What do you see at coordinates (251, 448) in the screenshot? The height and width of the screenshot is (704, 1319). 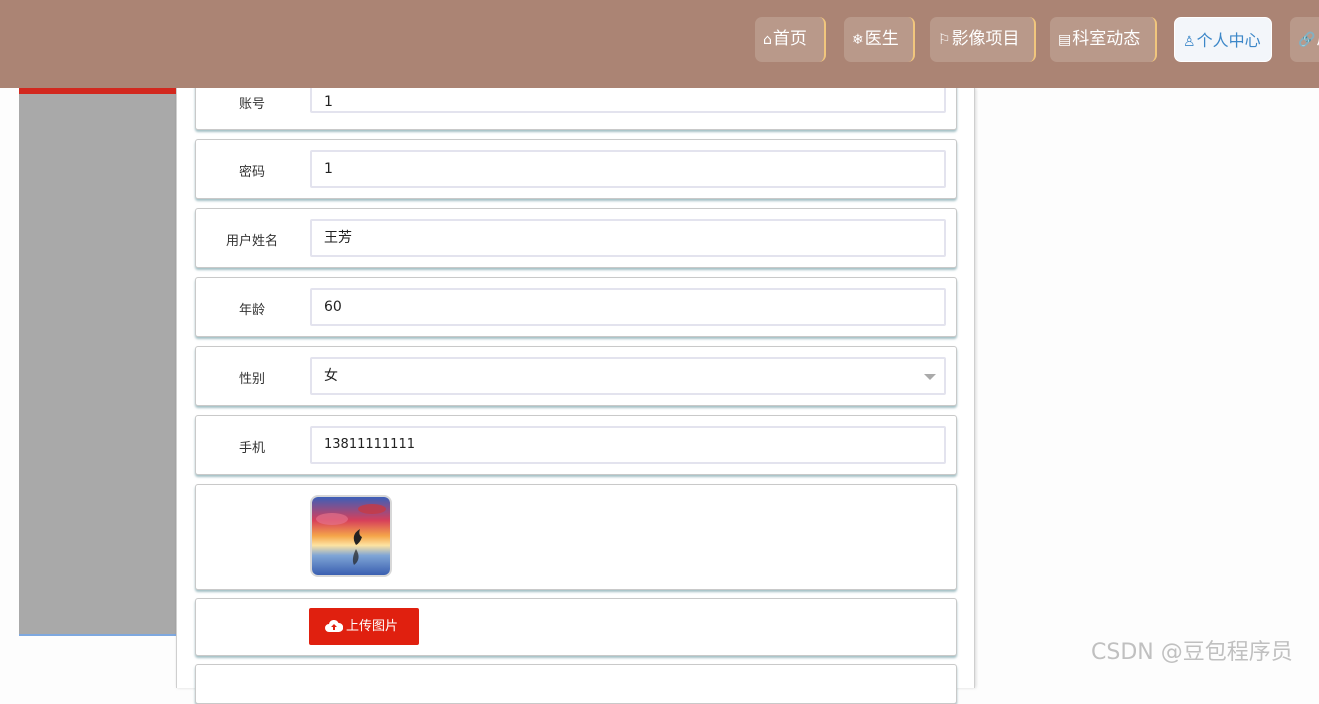 I see `phone-label: 手机` at bounding box center [251, 448].